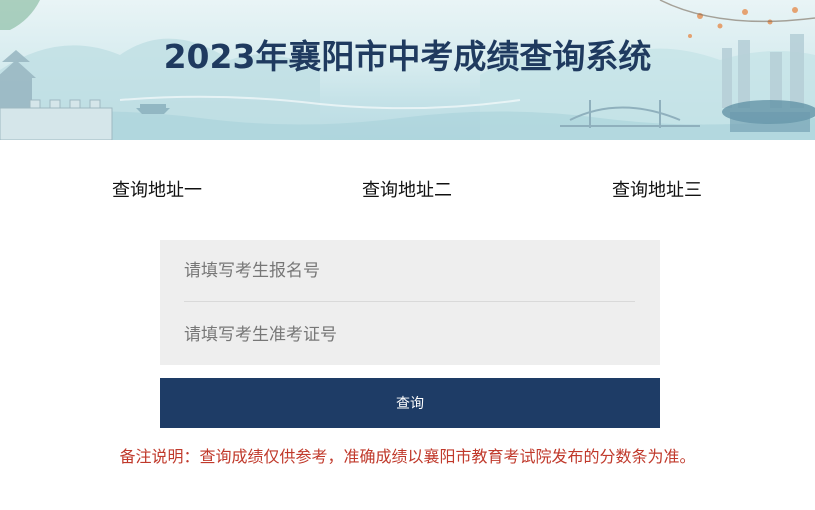  I want to click on query-links: 查询地址一 查询地址二 查询地址三, so click(407, 191).